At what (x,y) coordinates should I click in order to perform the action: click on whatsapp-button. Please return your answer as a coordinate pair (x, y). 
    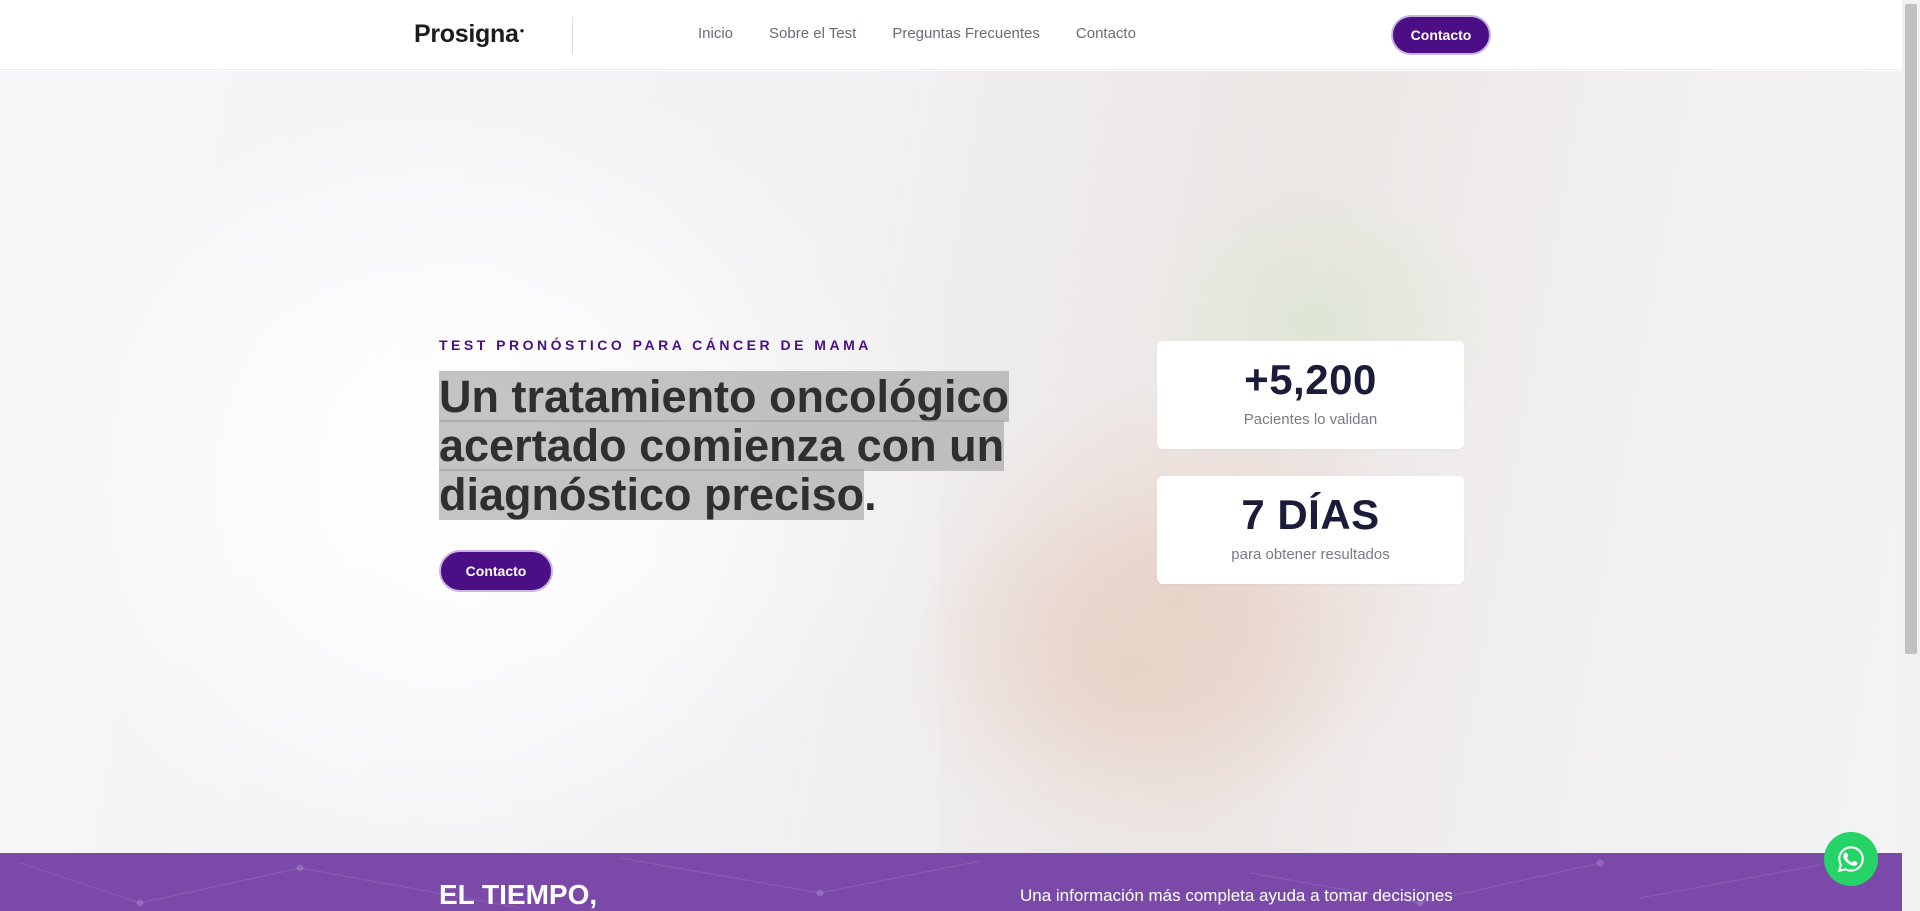
    Looking at the image, I should click on (1851, 859).